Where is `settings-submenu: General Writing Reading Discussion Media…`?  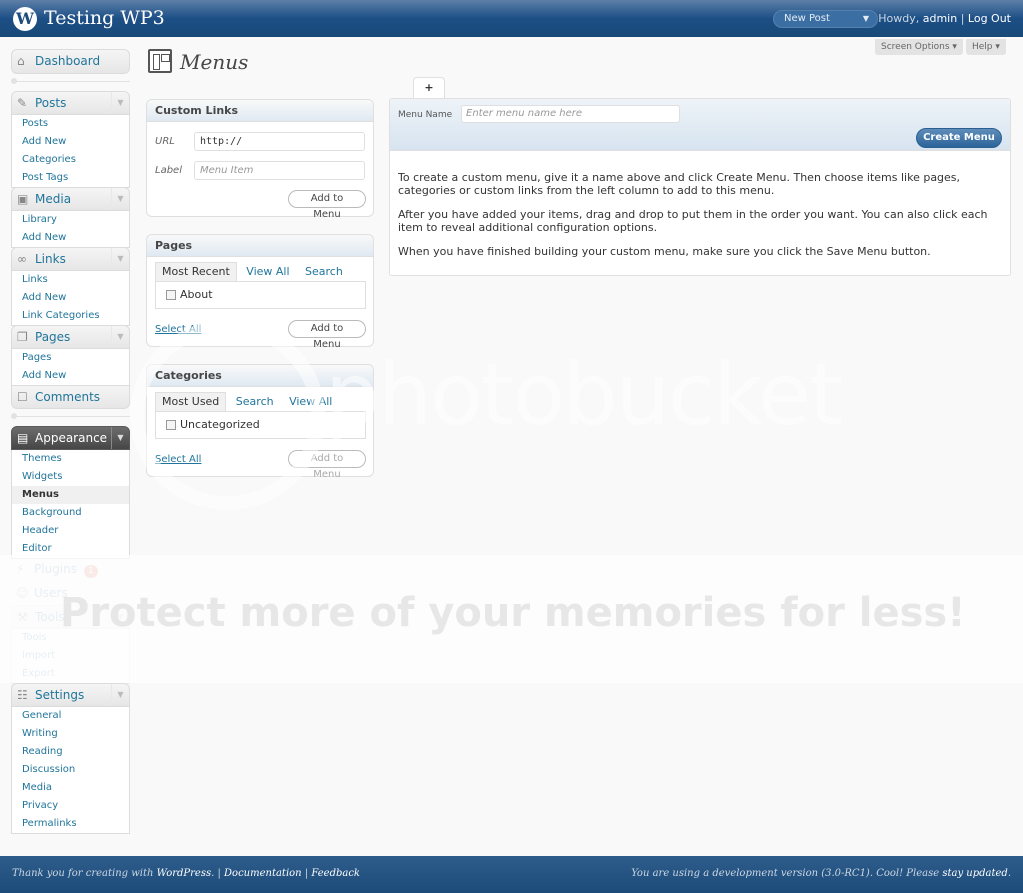
settings-submenu: General Writing Reading Discussion Media… is located at coordinates (70, 770).